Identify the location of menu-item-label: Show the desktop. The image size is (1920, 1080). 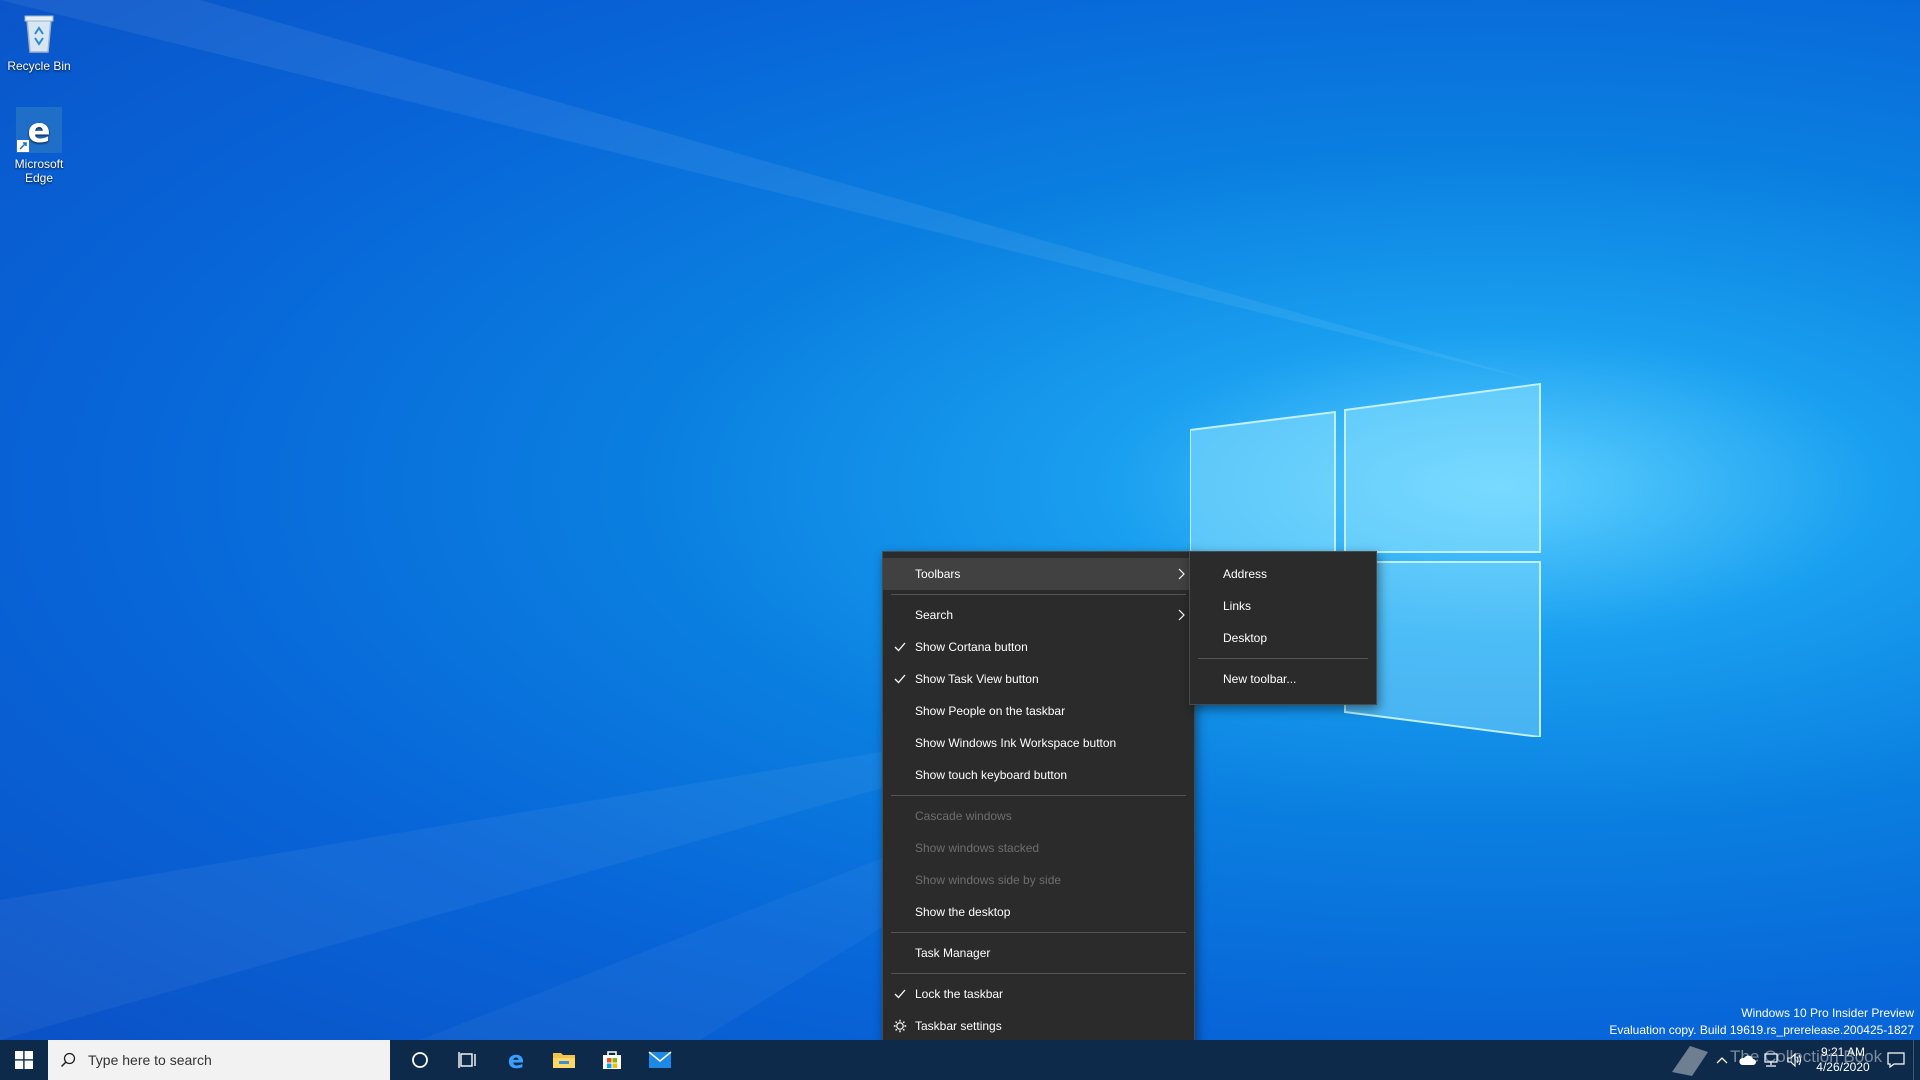
(963, 912).